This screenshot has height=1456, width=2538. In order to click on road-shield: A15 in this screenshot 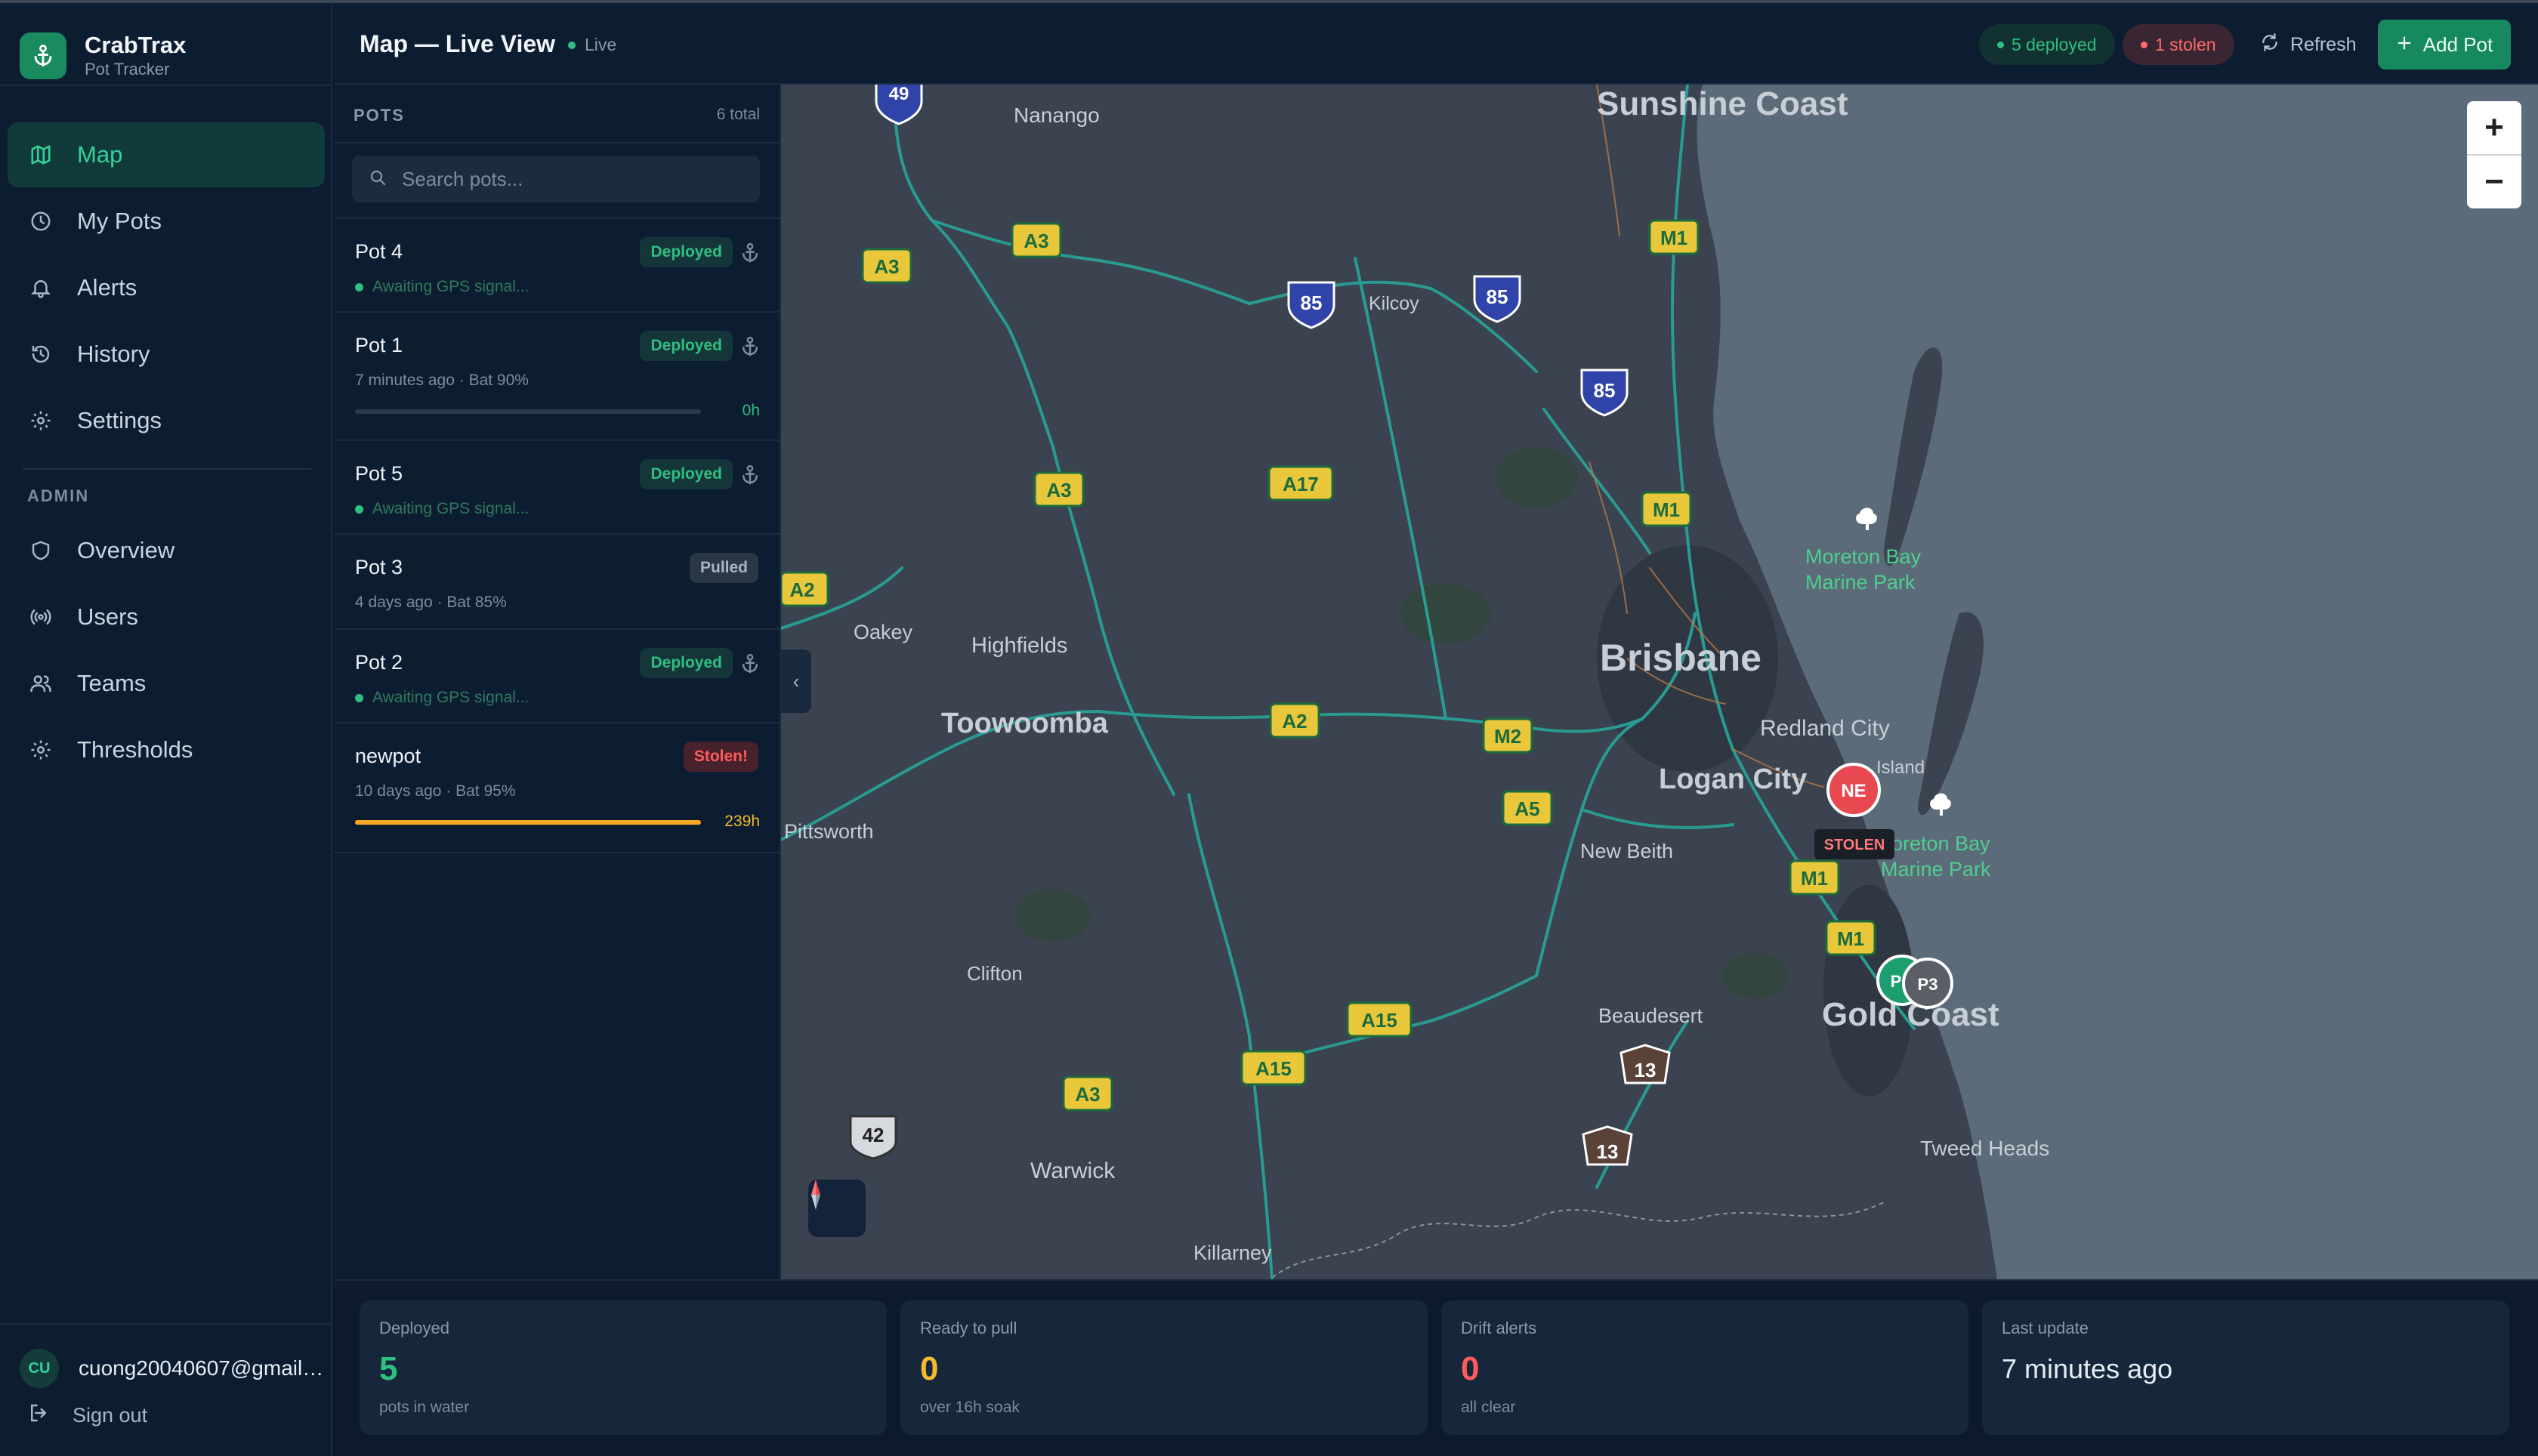, I will do `click(1273, 1068)`.